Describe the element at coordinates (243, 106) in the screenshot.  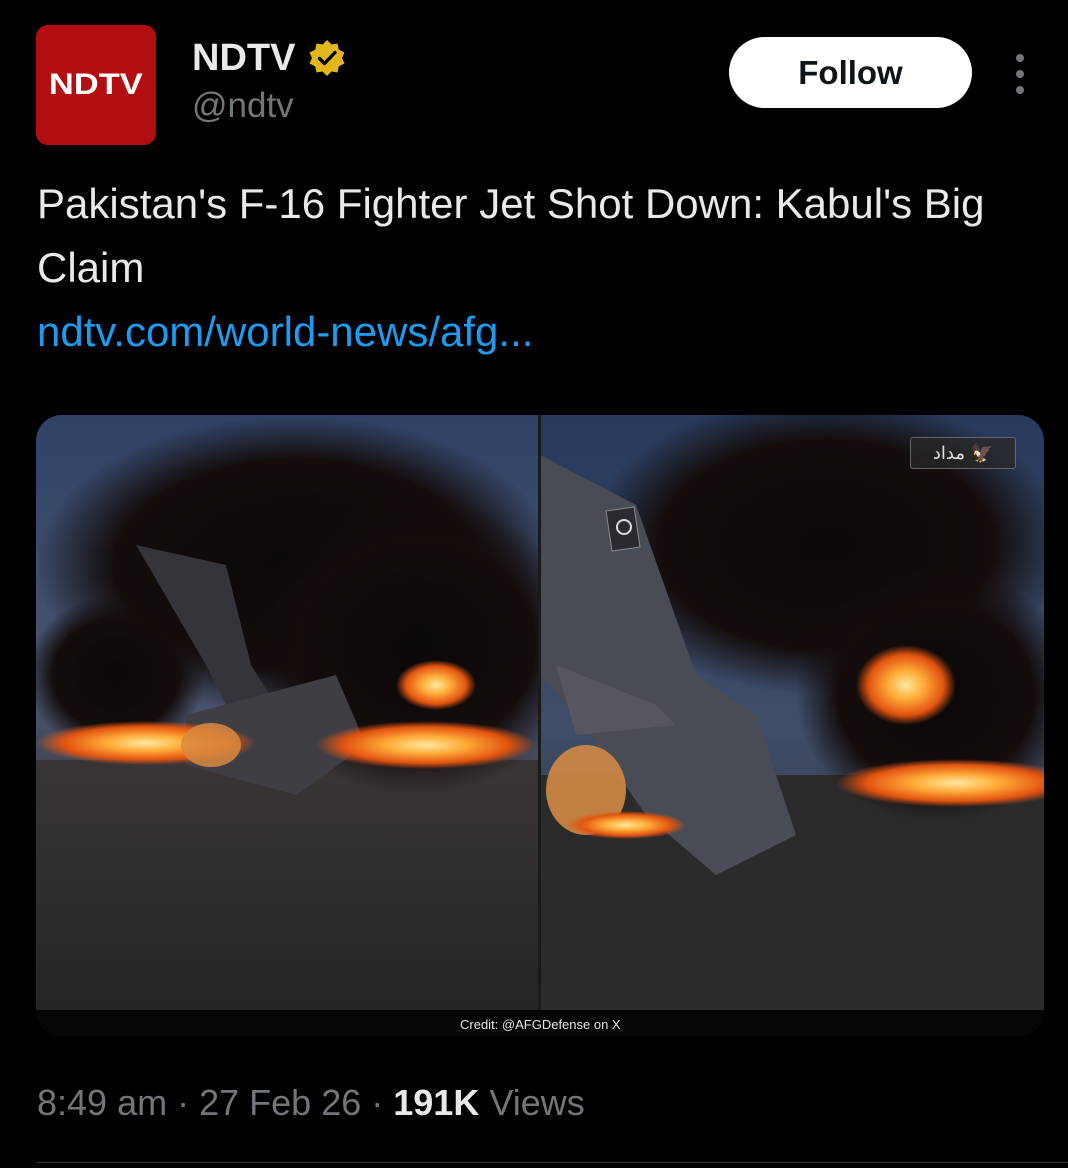
I see `author-handle: @ndtv` at that location.